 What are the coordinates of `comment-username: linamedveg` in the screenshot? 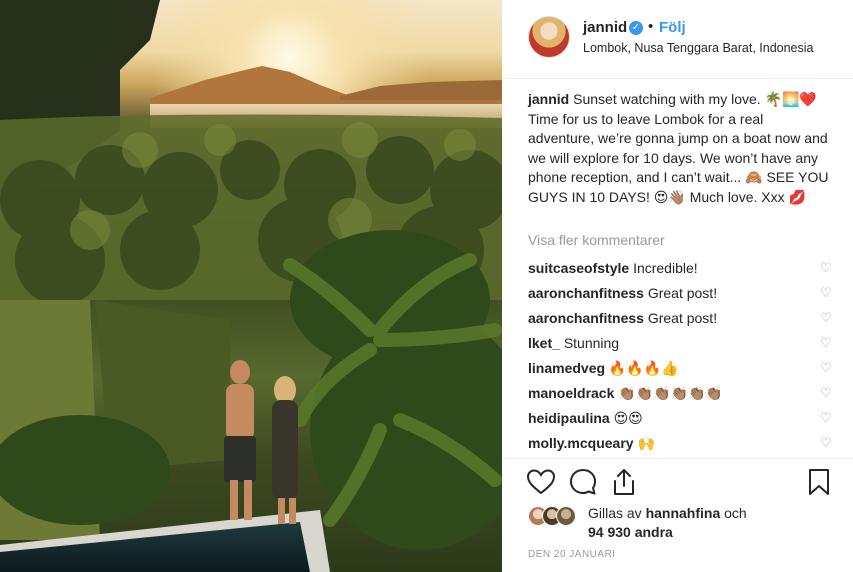 It's located at (566, 368).